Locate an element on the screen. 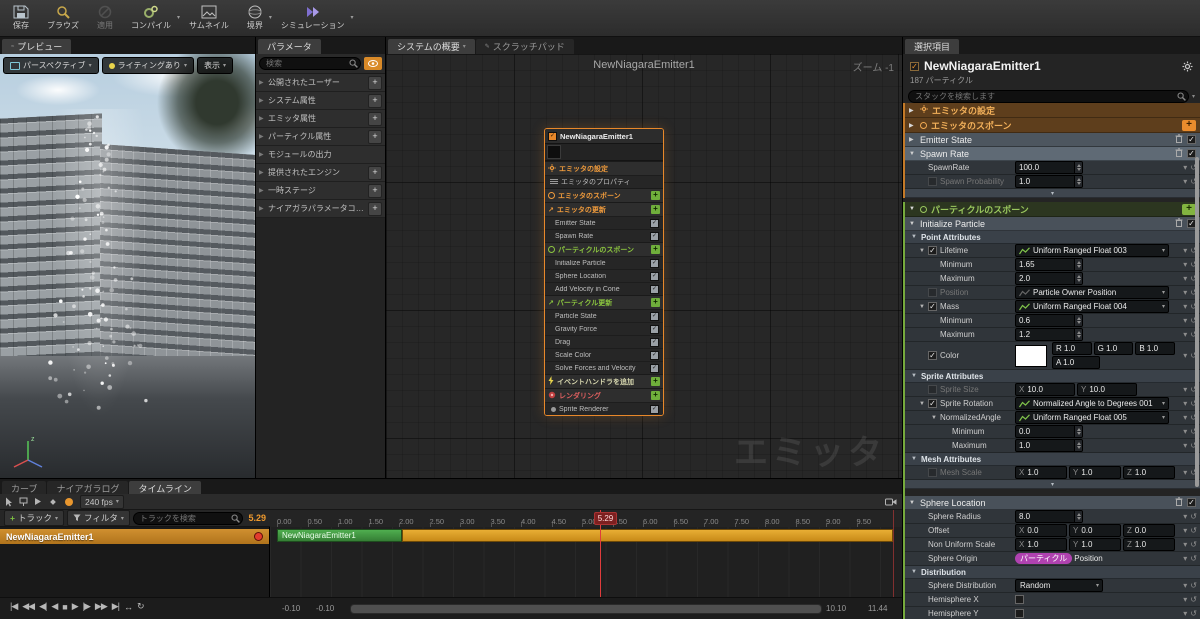 The image size is (1200, 619). attribute-chip: パーティクル is located at coordinates (1044, 558).